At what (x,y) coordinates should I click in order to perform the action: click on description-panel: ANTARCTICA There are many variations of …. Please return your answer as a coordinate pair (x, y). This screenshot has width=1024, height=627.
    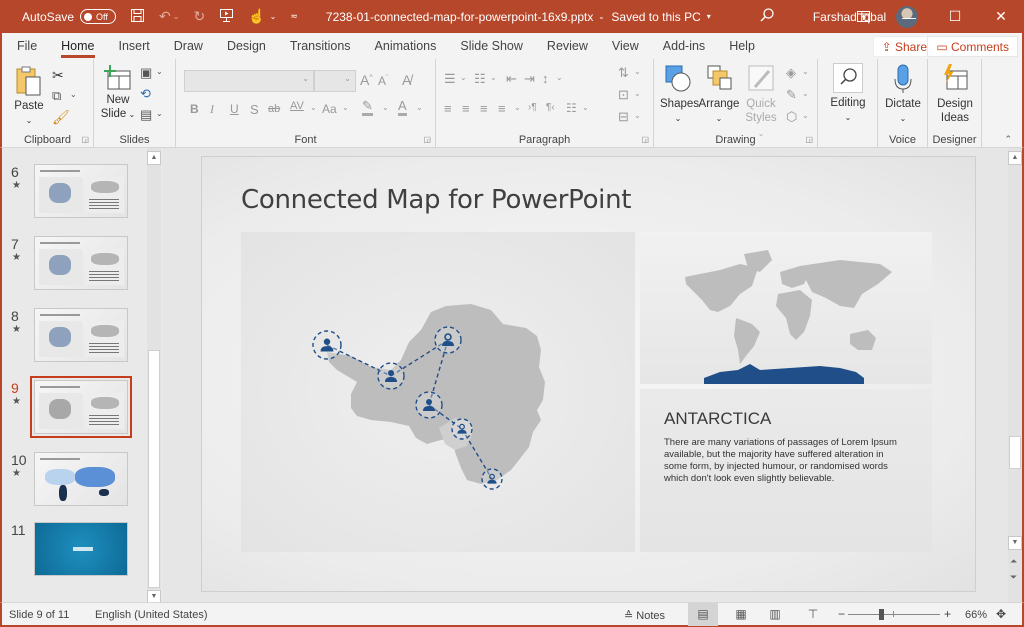
    Looking at the image, I should click on (786, 470).